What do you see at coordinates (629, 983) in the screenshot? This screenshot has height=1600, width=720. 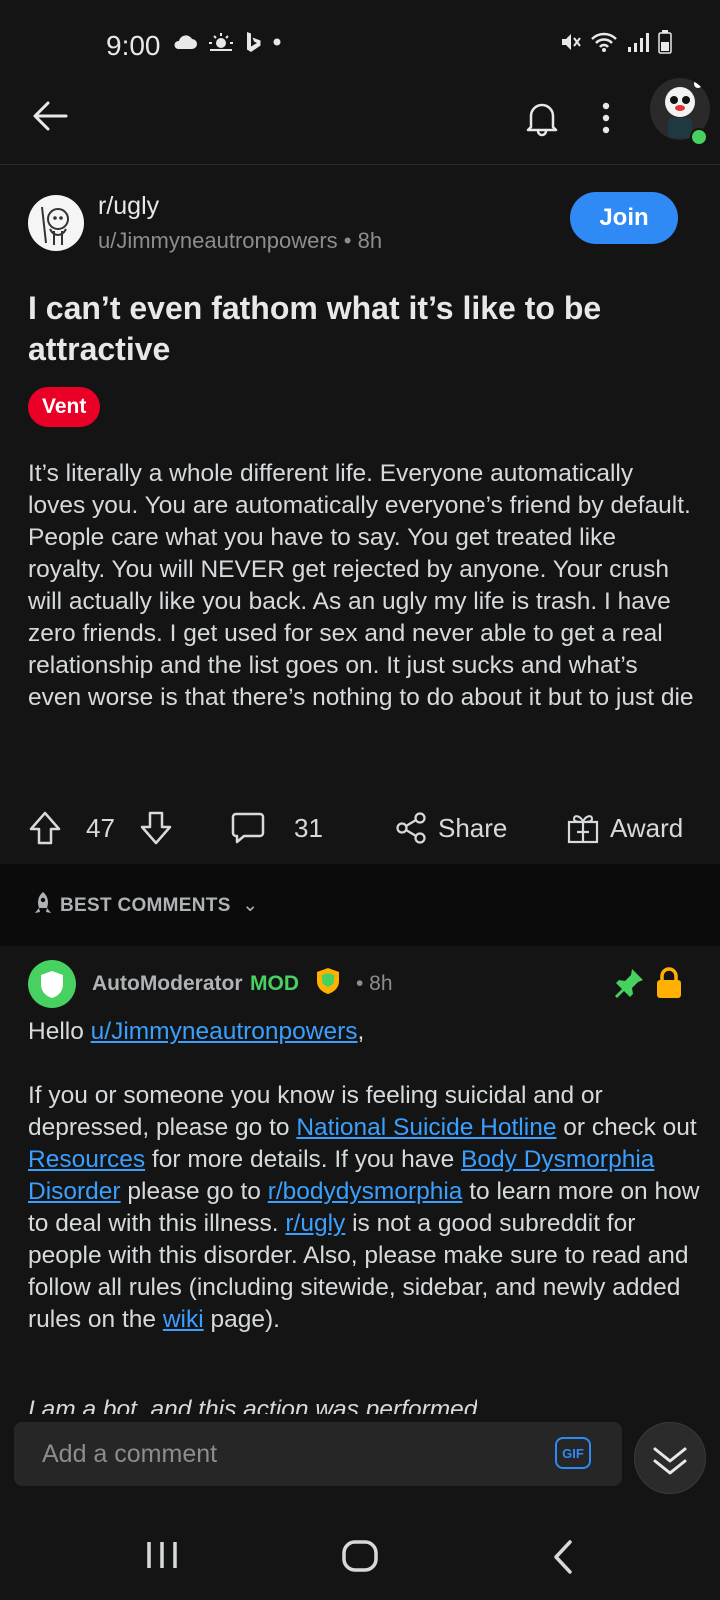 I see `pin-icon` at bounding box center [629, 983].